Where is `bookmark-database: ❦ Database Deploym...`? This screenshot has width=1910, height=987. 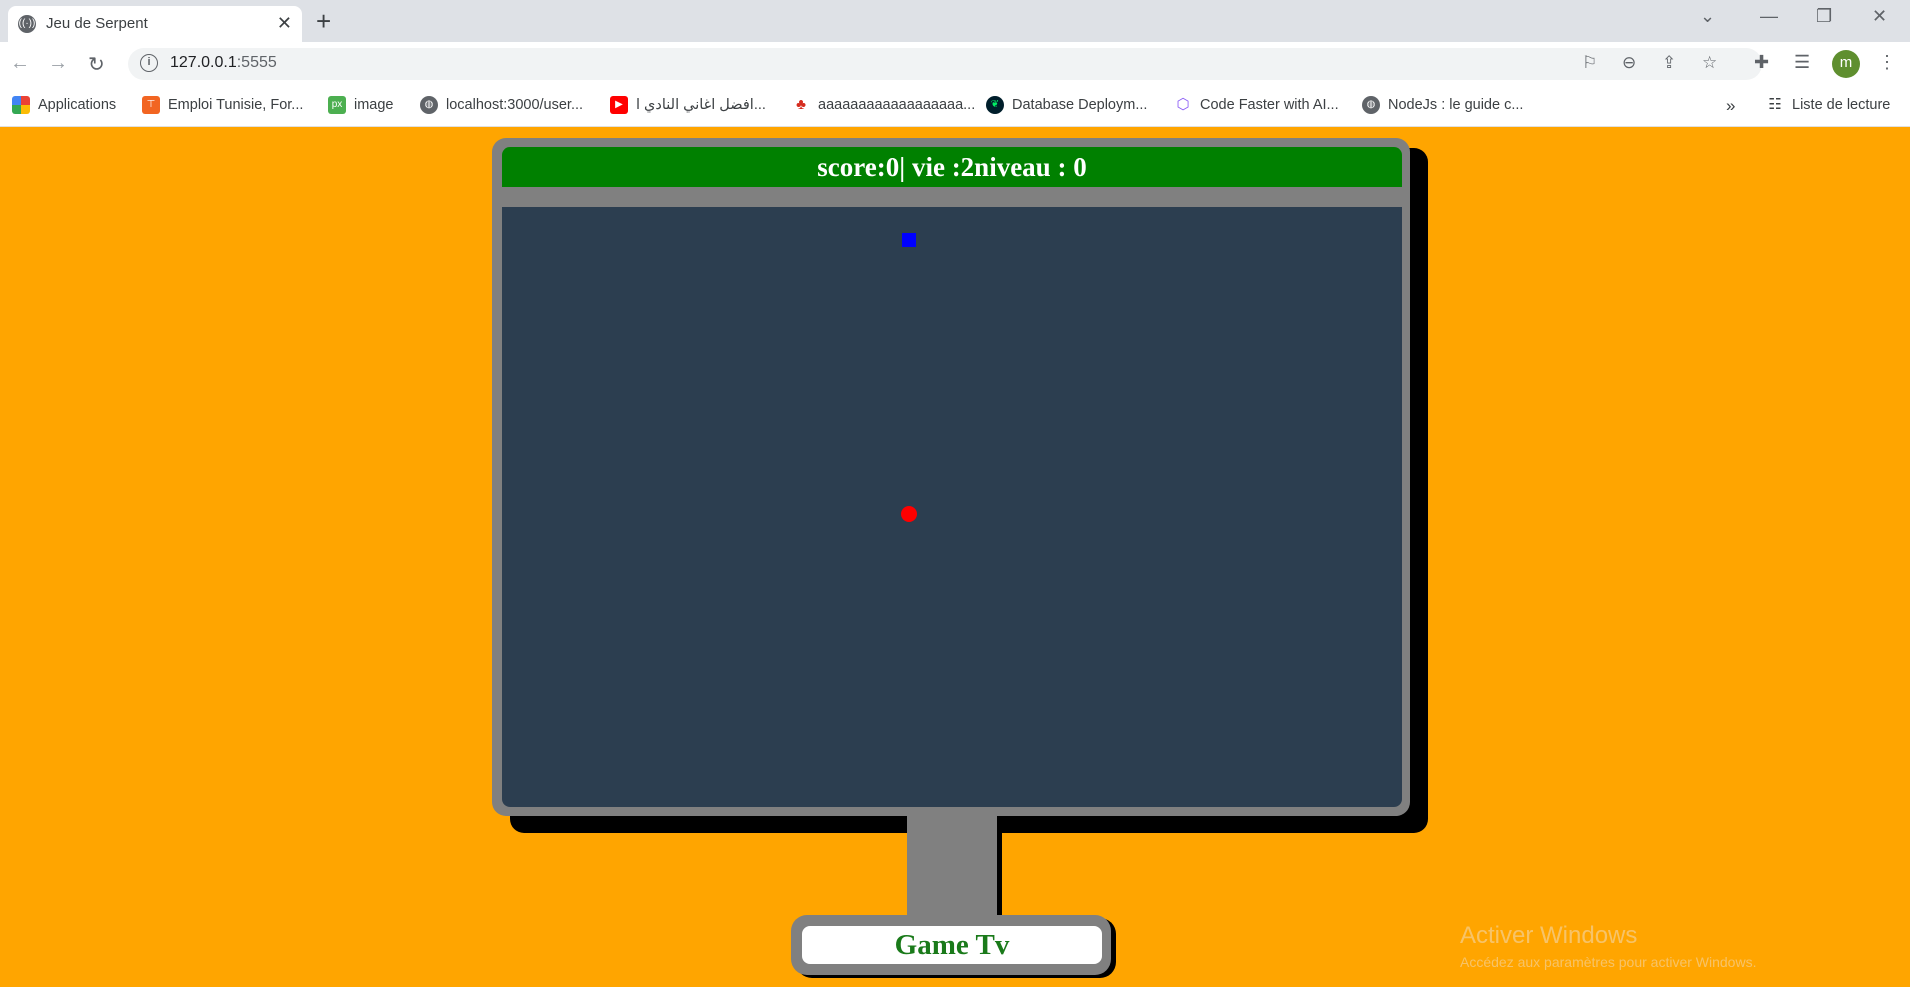
bookmark-database: ❦ Database Deploym... is located at coordinates (1066, 107).